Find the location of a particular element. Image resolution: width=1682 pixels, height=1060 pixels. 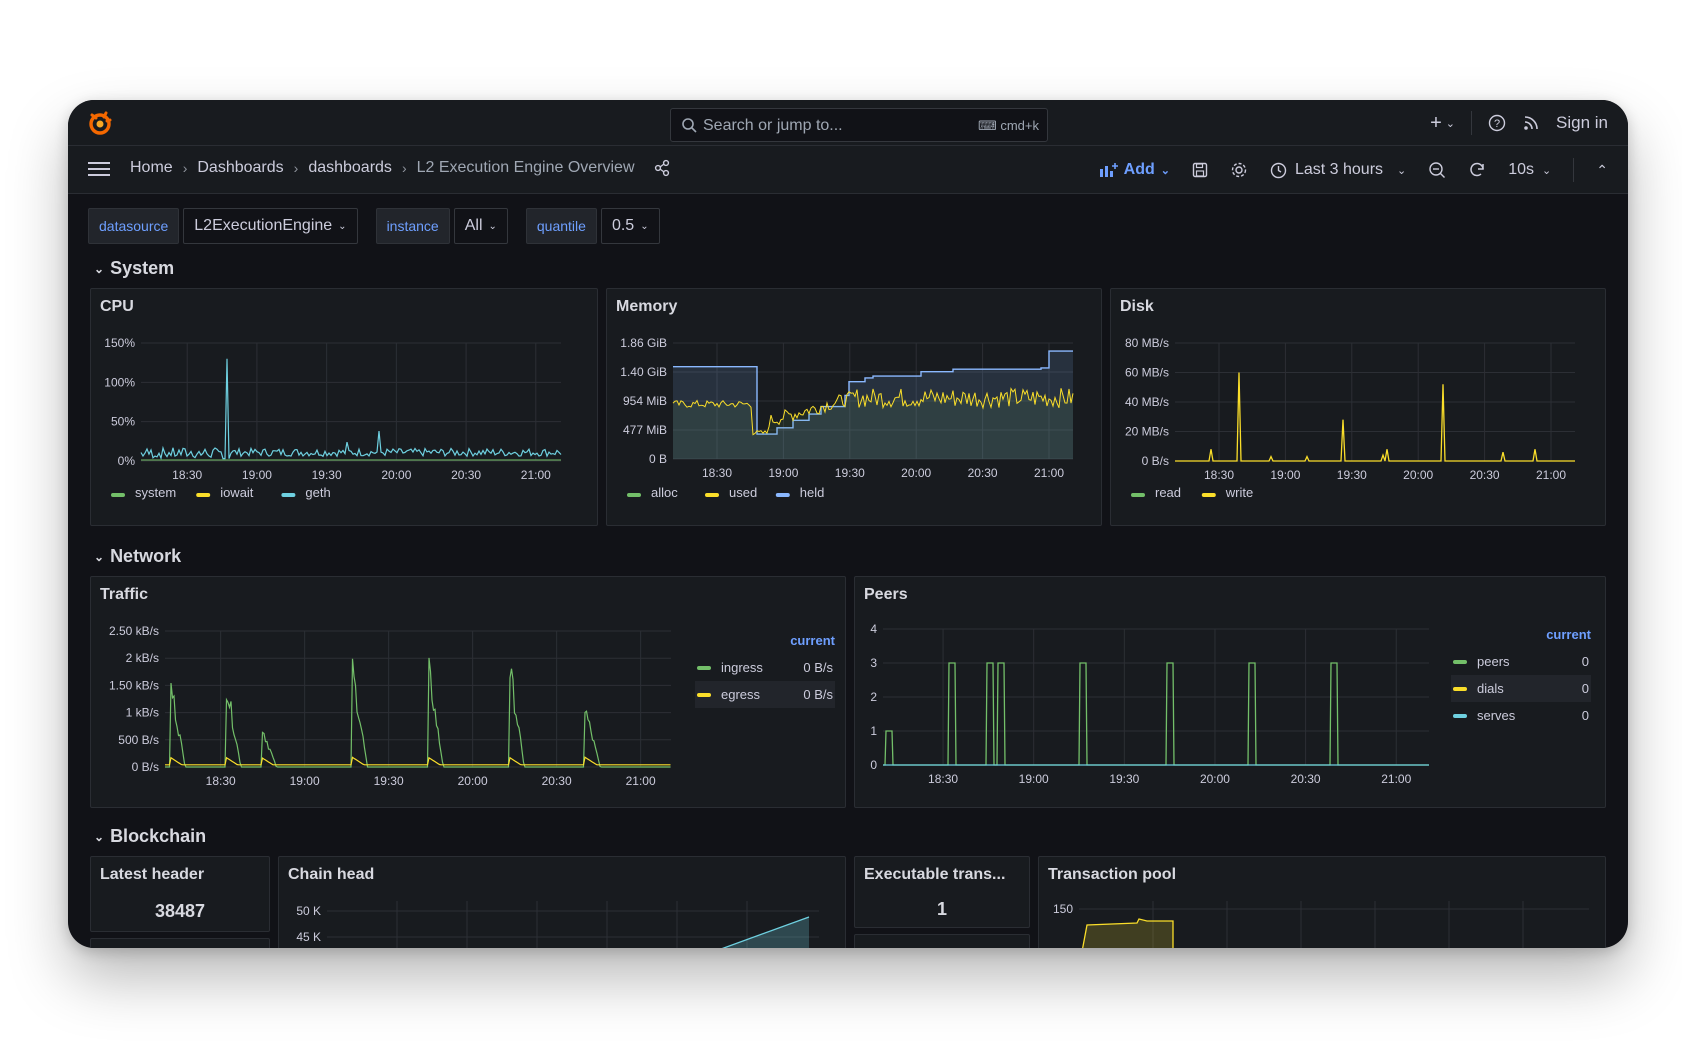

legend-name: egress is located at coordinates (741, 694).